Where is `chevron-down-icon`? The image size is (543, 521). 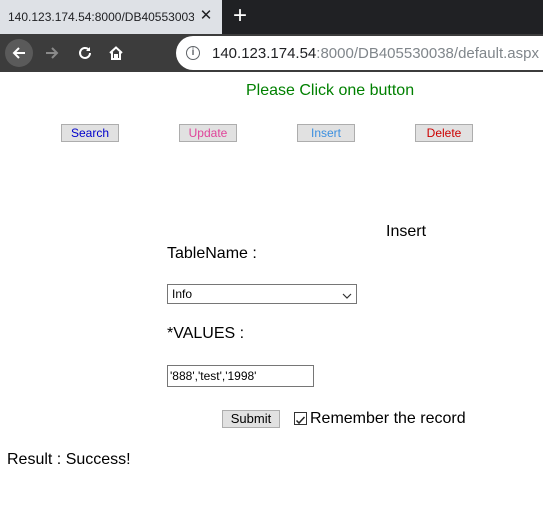 chevron-down-icon is located at coordinates (347, 297).